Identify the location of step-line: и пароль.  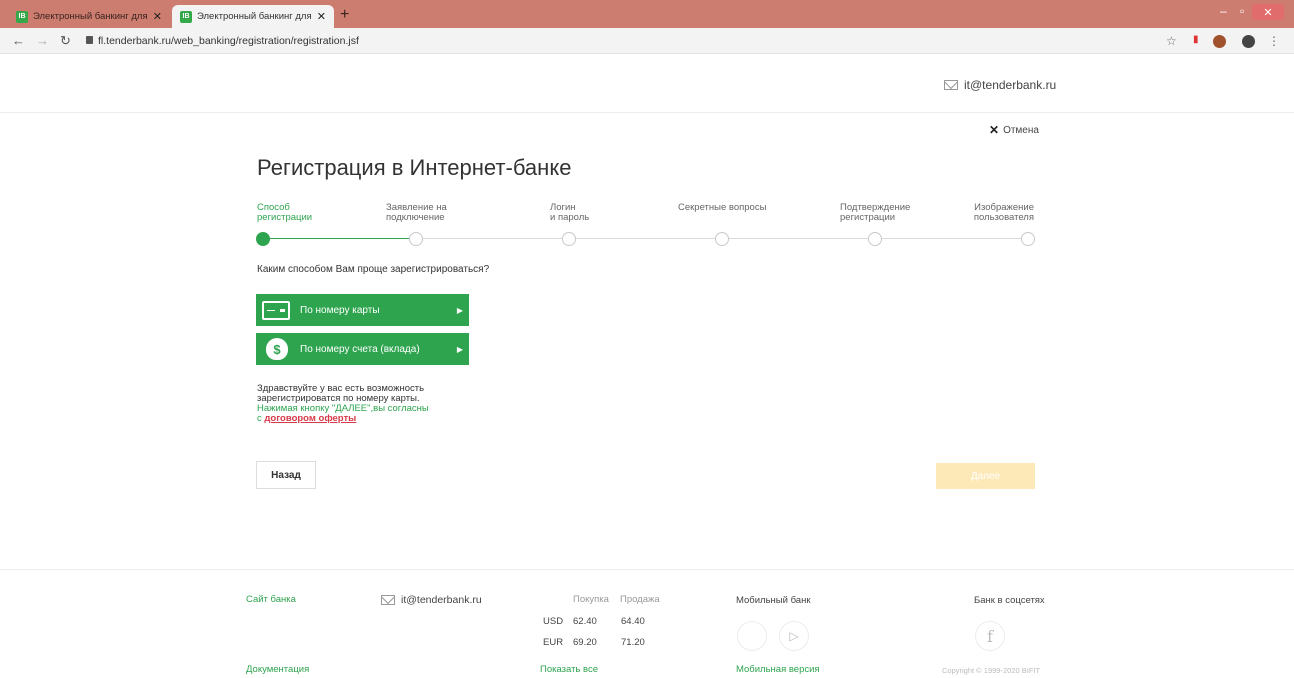
(570, 217).